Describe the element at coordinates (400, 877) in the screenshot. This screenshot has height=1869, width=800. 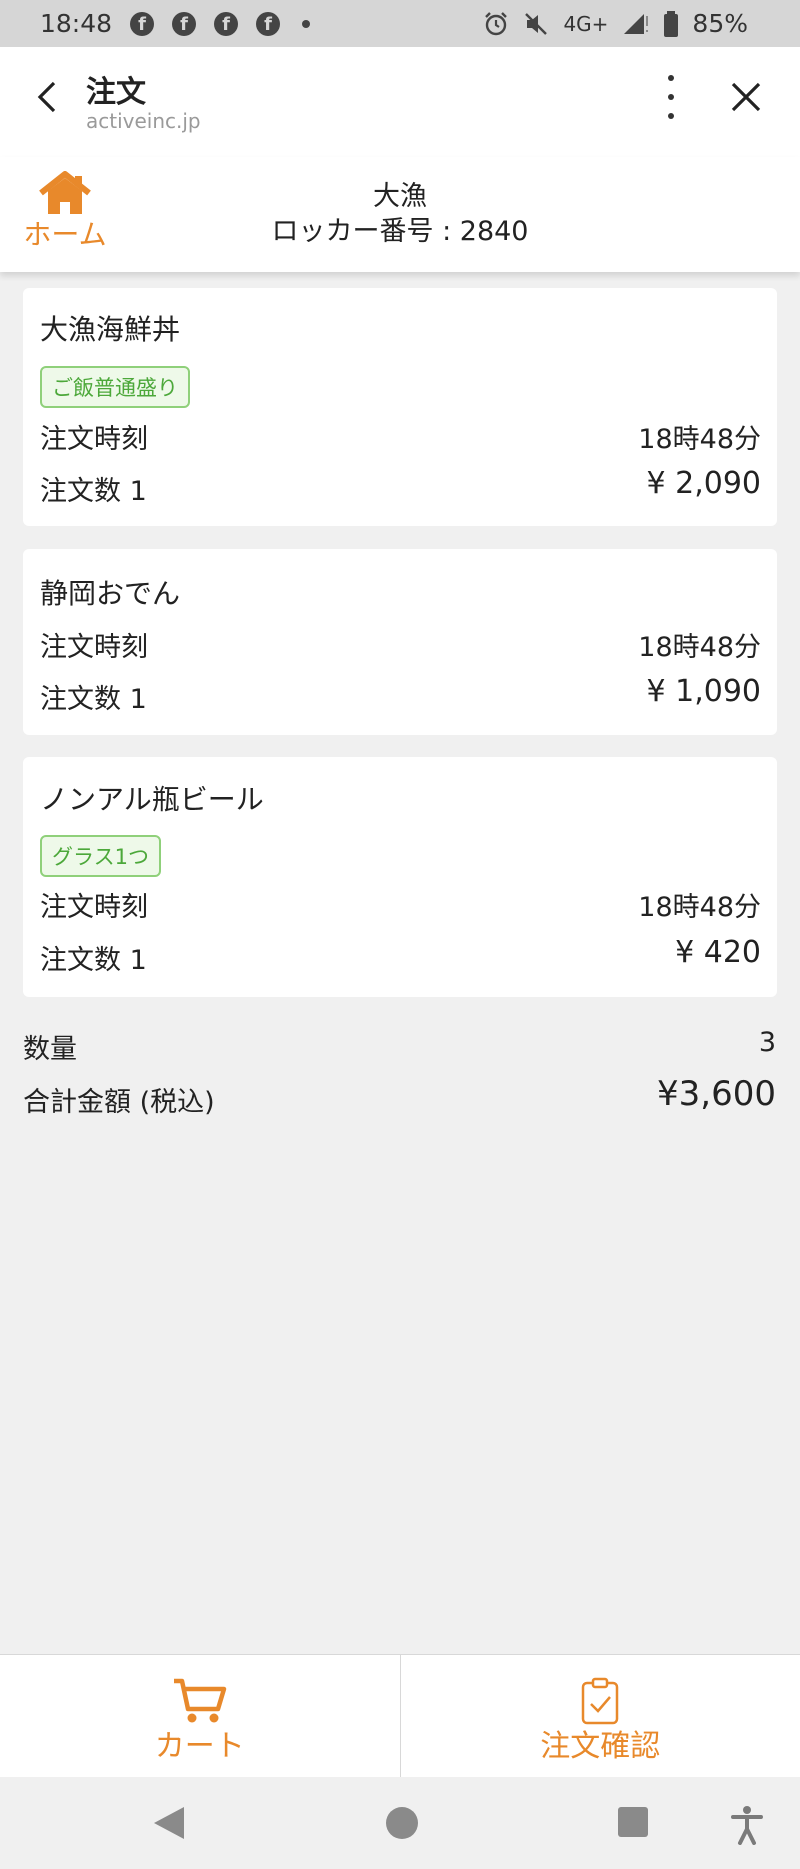
I see `order-card: ノンアル瓶ビール グラス1つ 注文時刻 18時48分 注文数 1 ¥ 420` at that location.